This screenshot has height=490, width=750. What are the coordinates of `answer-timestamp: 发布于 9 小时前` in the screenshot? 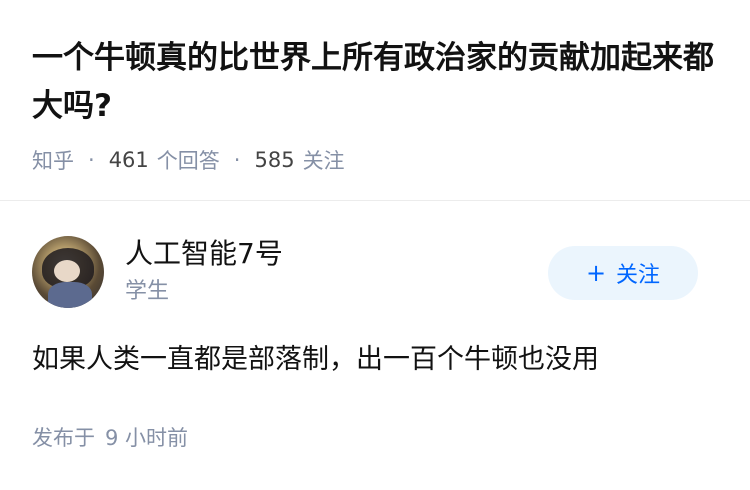 It's located at (110, 438).